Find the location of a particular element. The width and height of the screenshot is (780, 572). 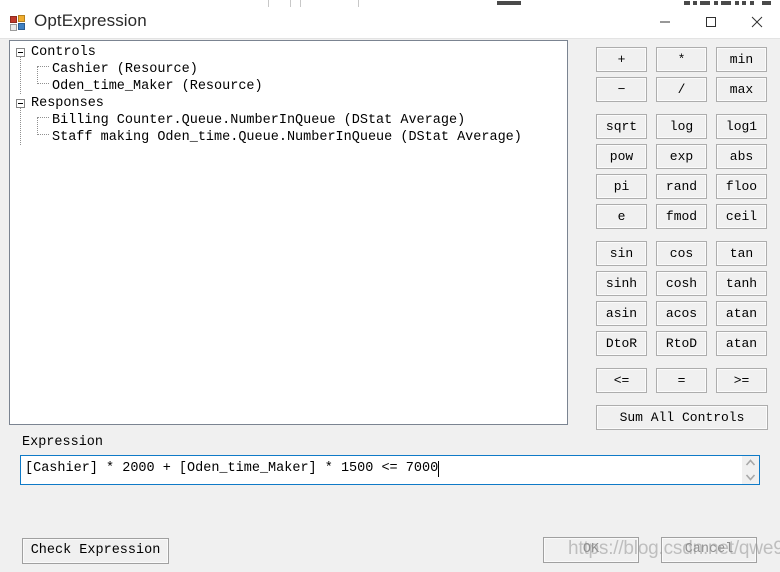

keypad-row: pi rand floo is located at coordinates (682, 186).